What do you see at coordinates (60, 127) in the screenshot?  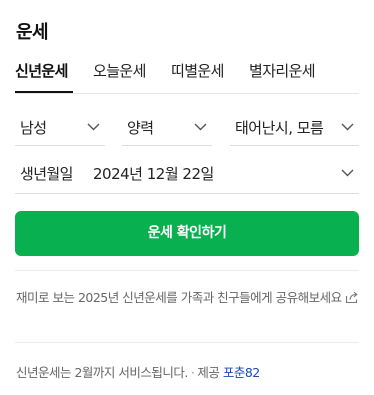 I see `gender-select: 남성` at bounding box center [60, 127].